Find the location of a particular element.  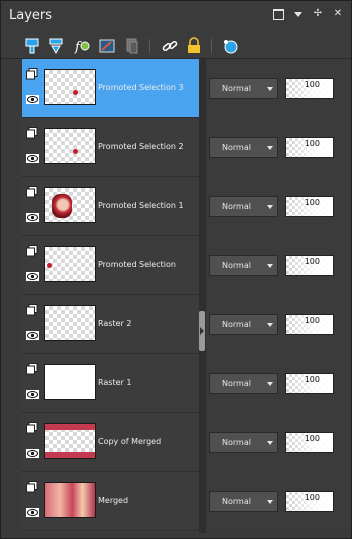

link-layers-icon is located at coordinates (170, 46).